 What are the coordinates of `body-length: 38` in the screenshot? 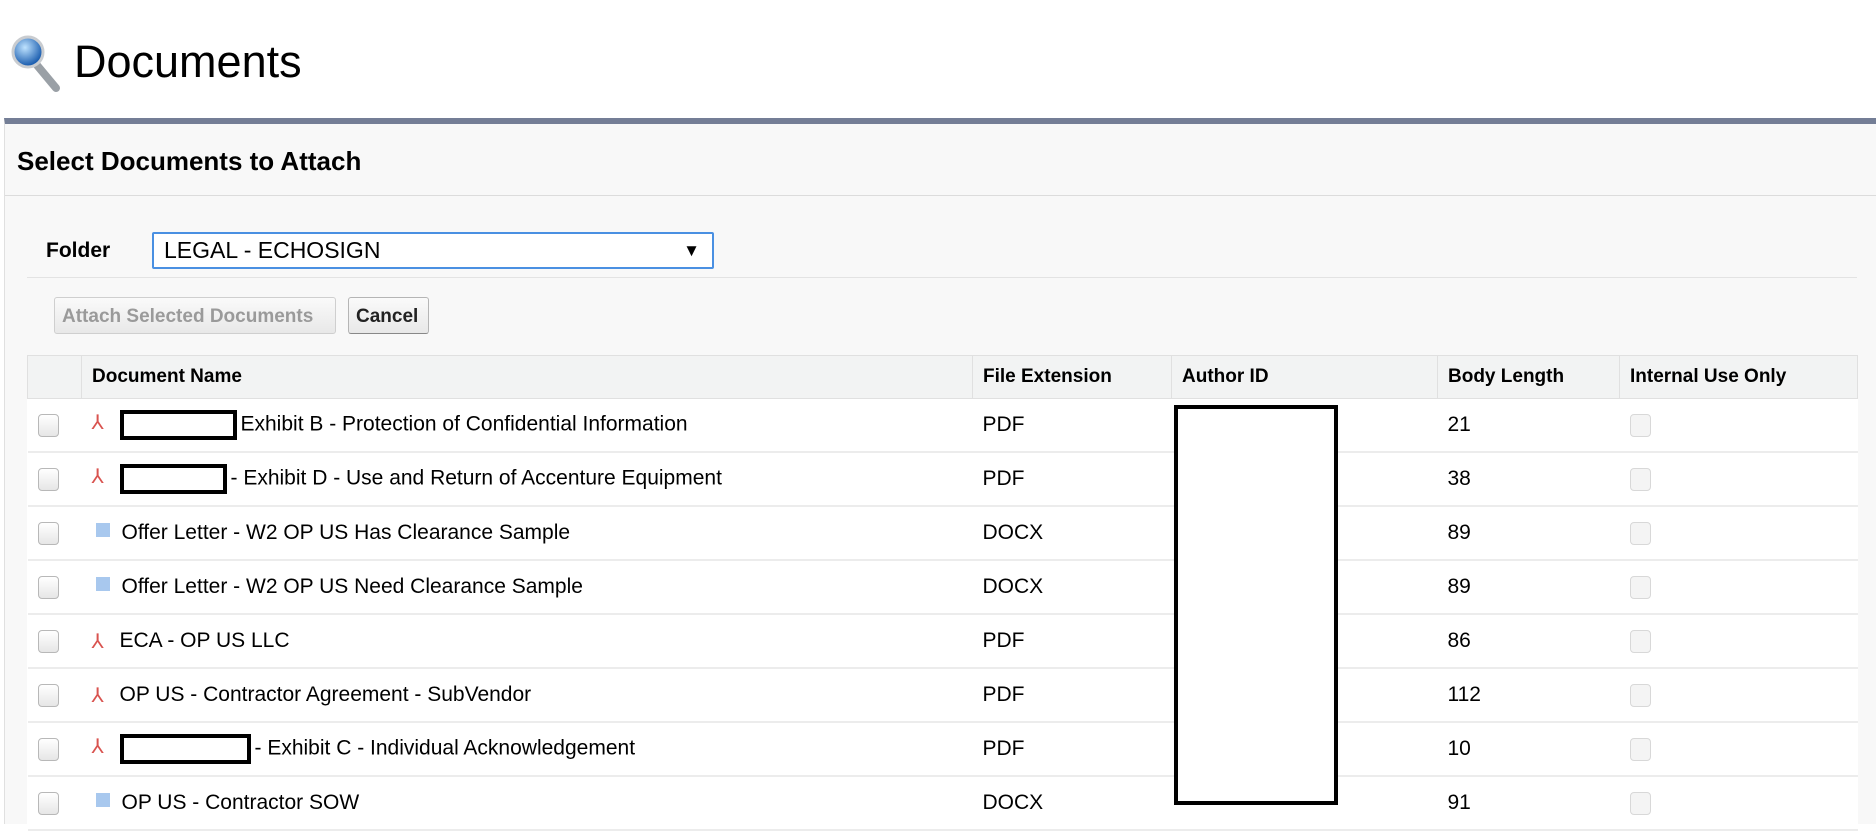 It's located at (1528, 479).